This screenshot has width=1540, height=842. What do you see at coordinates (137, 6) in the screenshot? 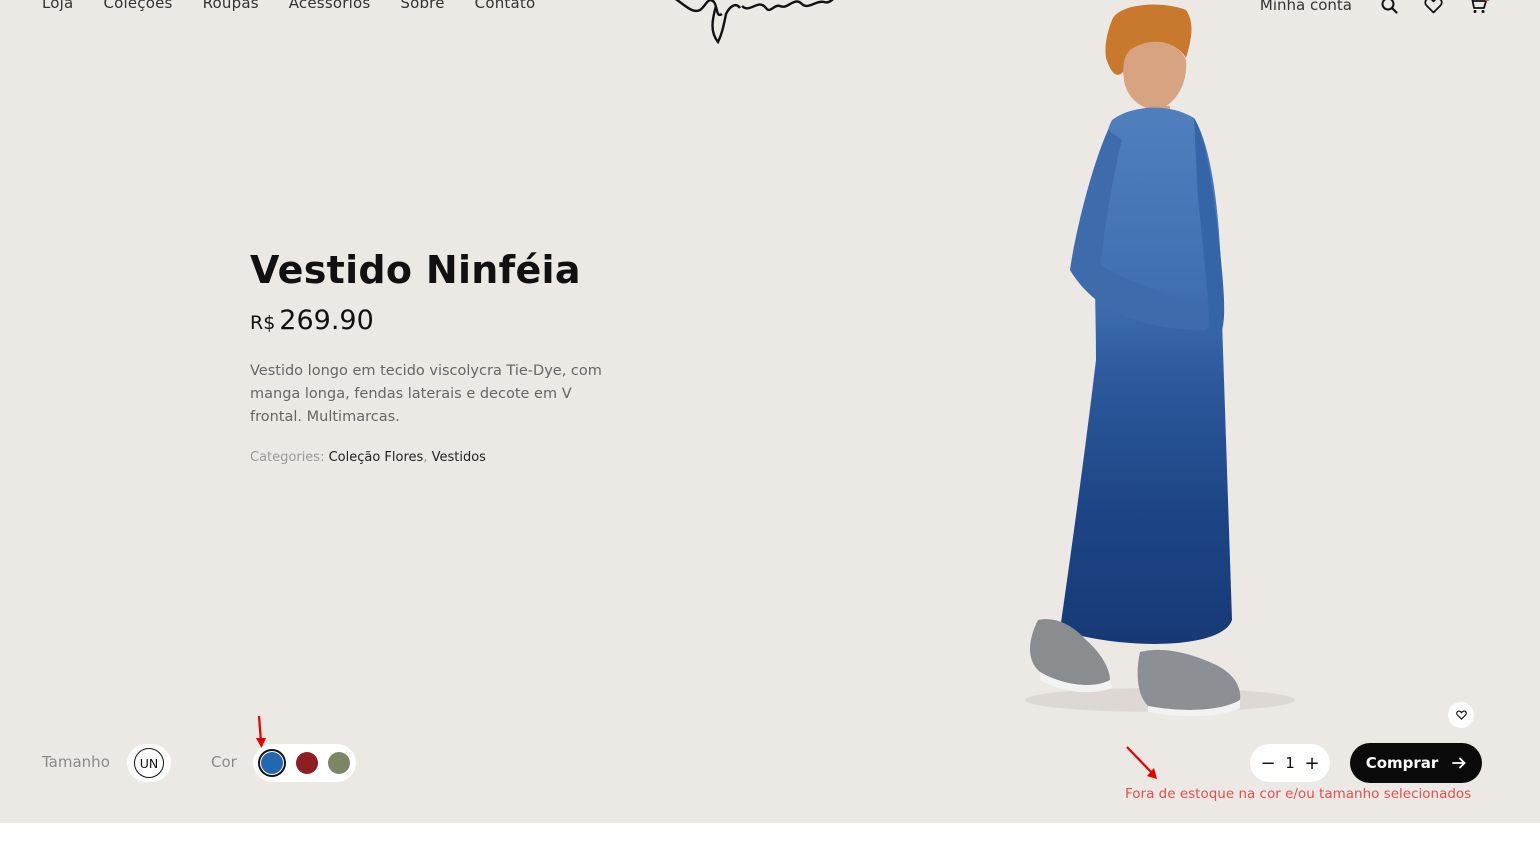
I see `nav-item-colecoes: Coleções` at bounding box center [137, 6].